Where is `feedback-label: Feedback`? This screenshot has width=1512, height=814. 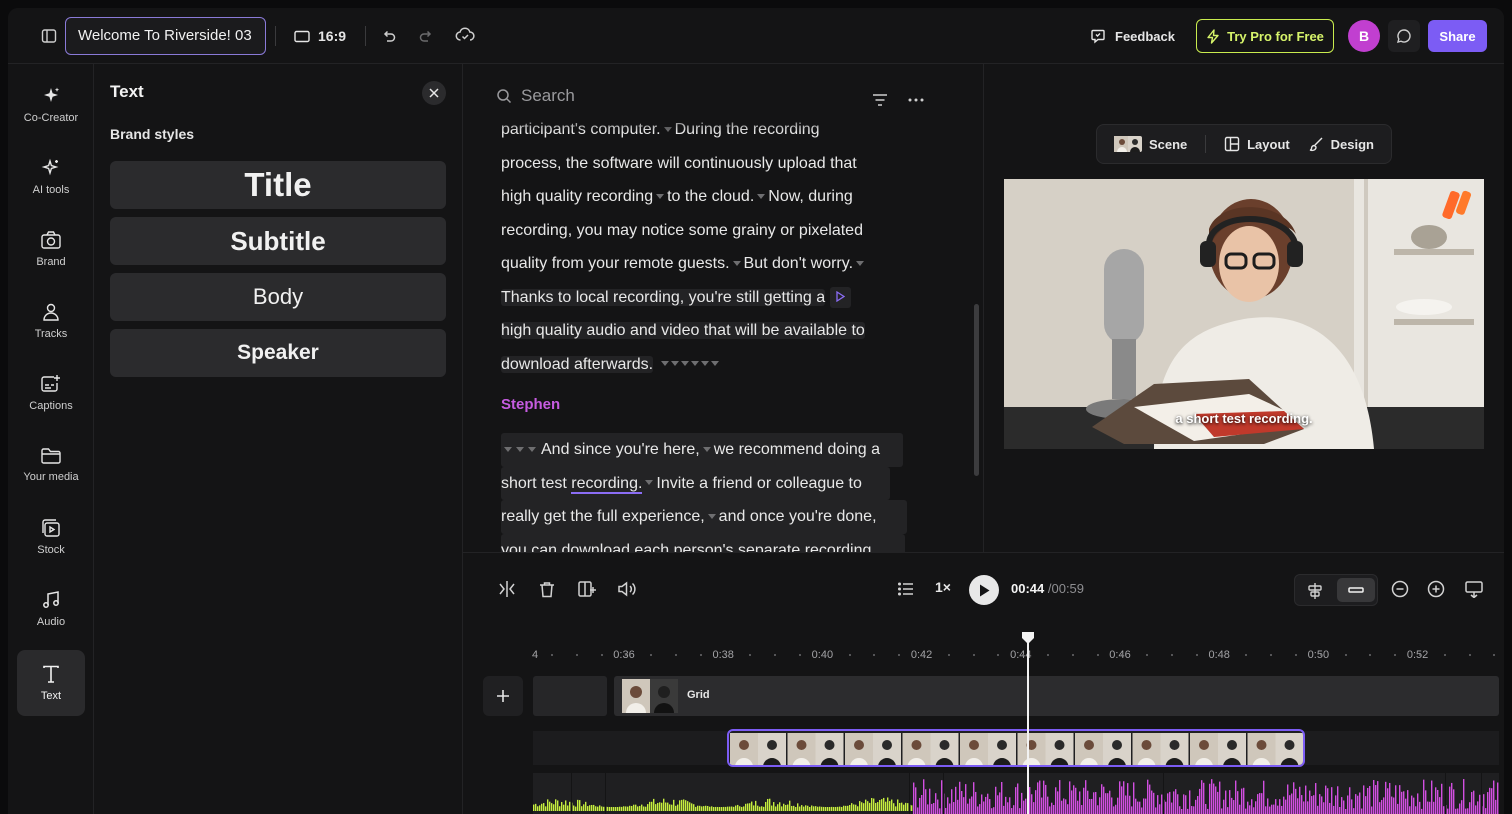
feedback-label: Feedback is located at coordinates (1145, 36).